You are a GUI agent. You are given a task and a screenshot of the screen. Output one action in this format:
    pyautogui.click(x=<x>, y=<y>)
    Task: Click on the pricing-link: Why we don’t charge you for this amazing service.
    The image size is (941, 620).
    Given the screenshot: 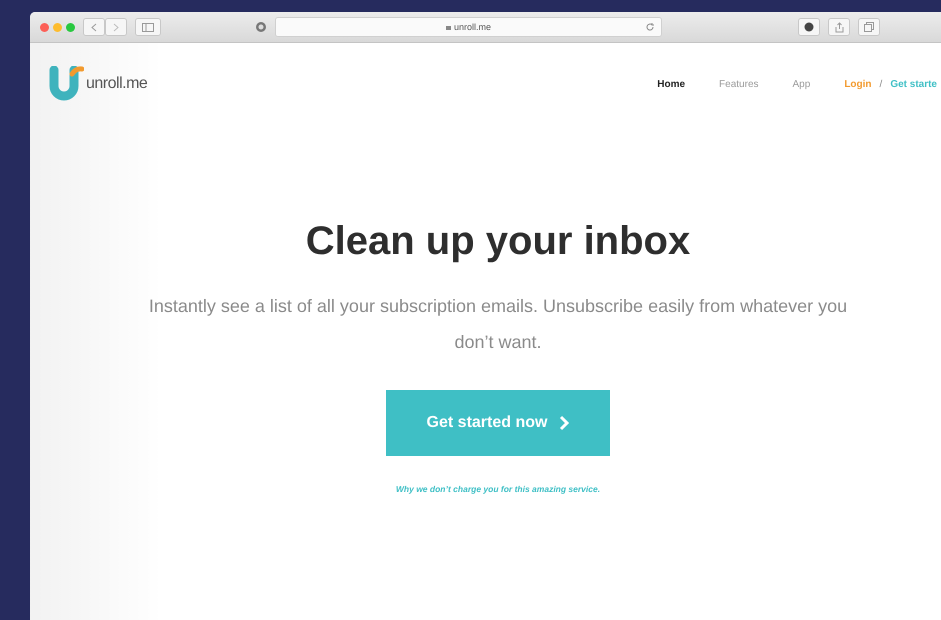 What is the action you would take?
    pyautogui.click(x=498, y=489)
    